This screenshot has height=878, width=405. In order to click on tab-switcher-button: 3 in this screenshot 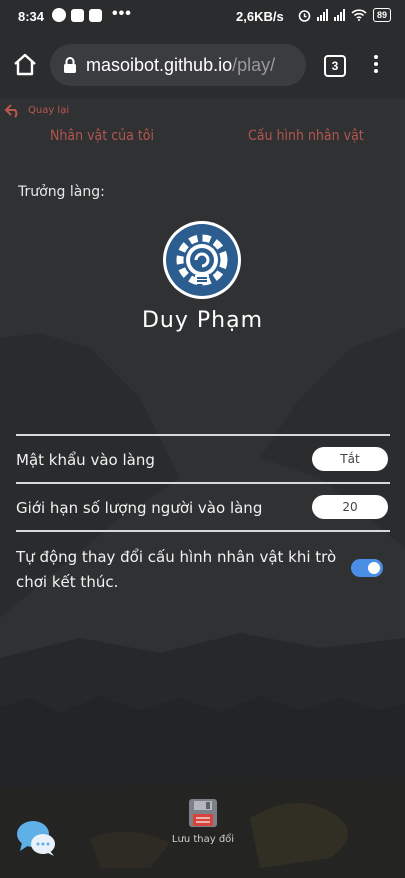, I will do `click(335, 66)`.